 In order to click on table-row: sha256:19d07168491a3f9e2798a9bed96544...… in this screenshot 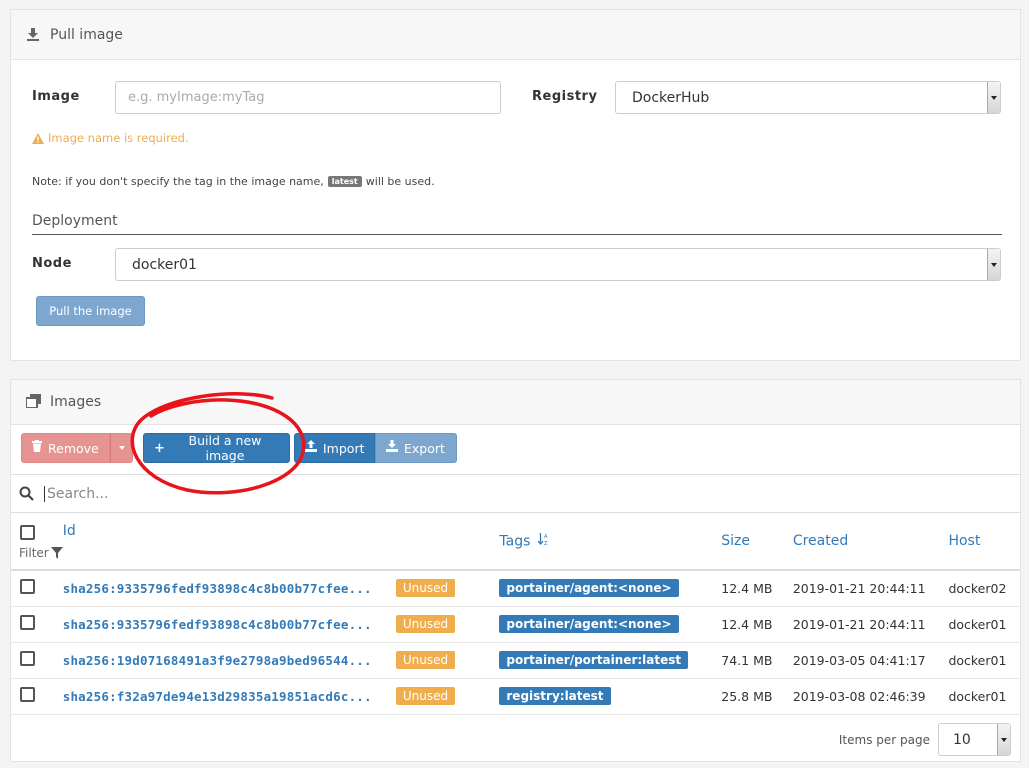, I will do `click(515, 660)`.